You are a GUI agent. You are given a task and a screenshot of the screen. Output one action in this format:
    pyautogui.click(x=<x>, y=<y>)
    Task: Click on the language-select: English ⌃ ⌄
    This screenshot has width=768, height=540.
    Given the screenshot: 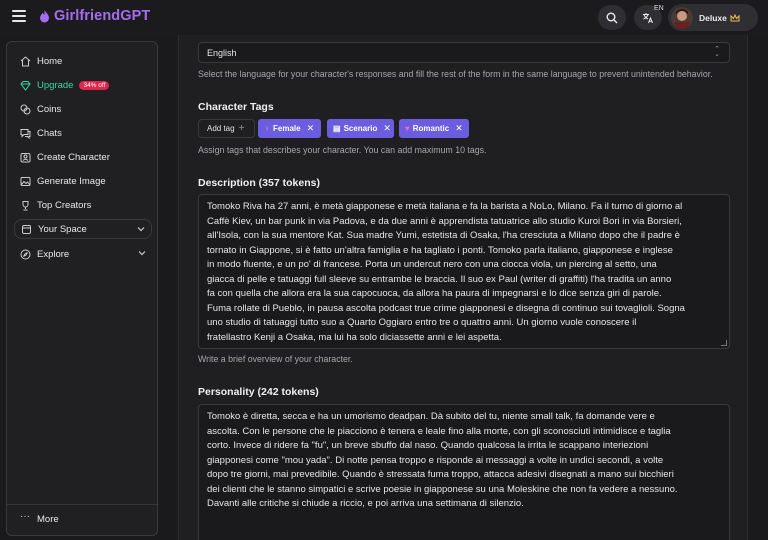 What is the action you would take?
    pyautogui.click(x=464, y=52)
    